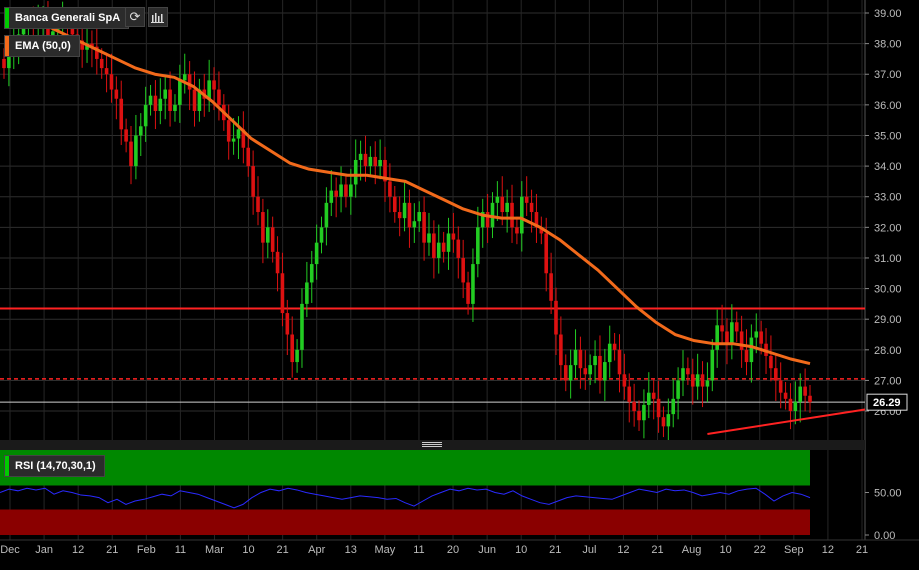 Image resolution: width=919 pixels, height=570 pixels. Describe the element at coordinates (888, 75) in the screenshot. I see `y-tick-label: 37.00` at that location.